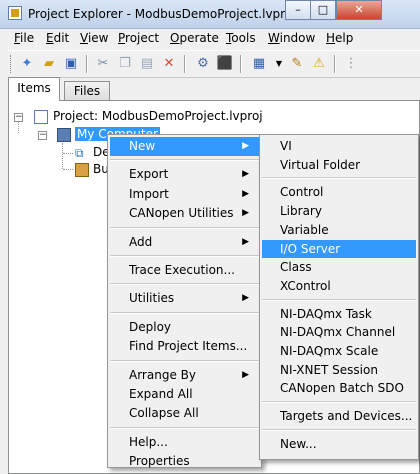 This screenshot has height=474, width=420. Describe the element at coordinates (42, 135) in the screenshot. I see `my-computer-expander: −` at that location.